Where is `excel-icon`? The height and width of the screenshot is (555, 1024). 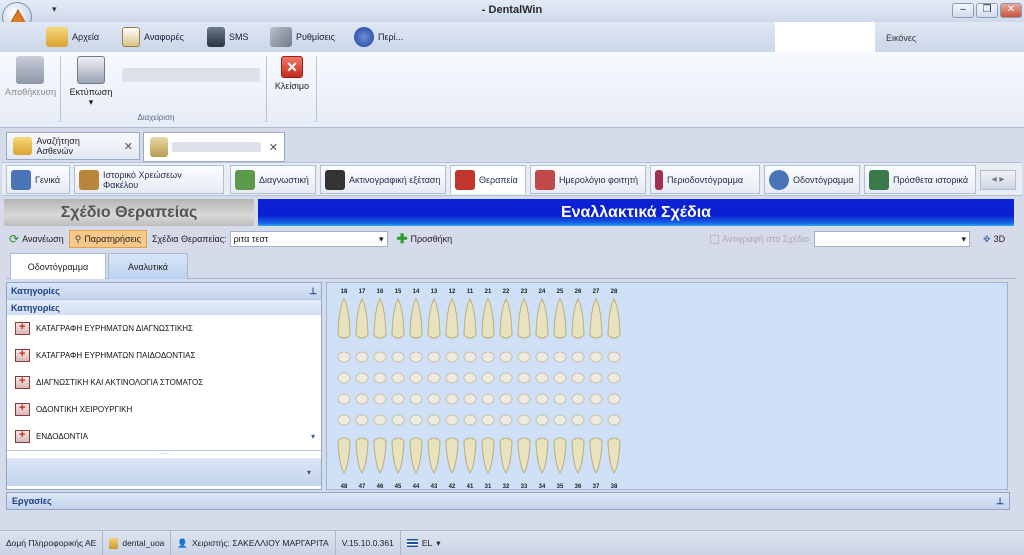
excel-icon is located at coordinates (879, 179).